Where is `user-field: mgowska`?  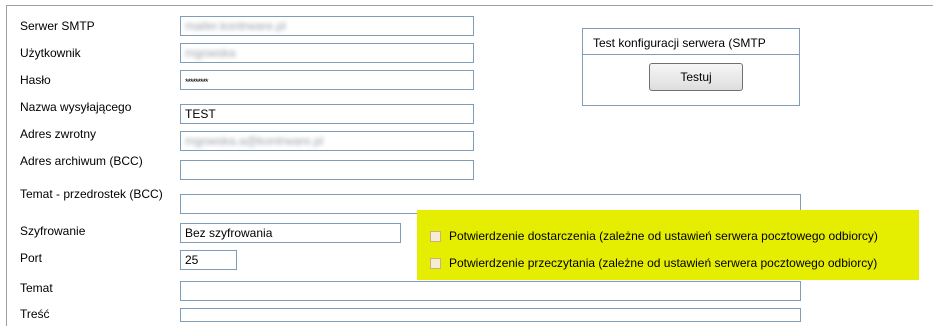
user-field: mgowska is located at coordinates (327, 53).